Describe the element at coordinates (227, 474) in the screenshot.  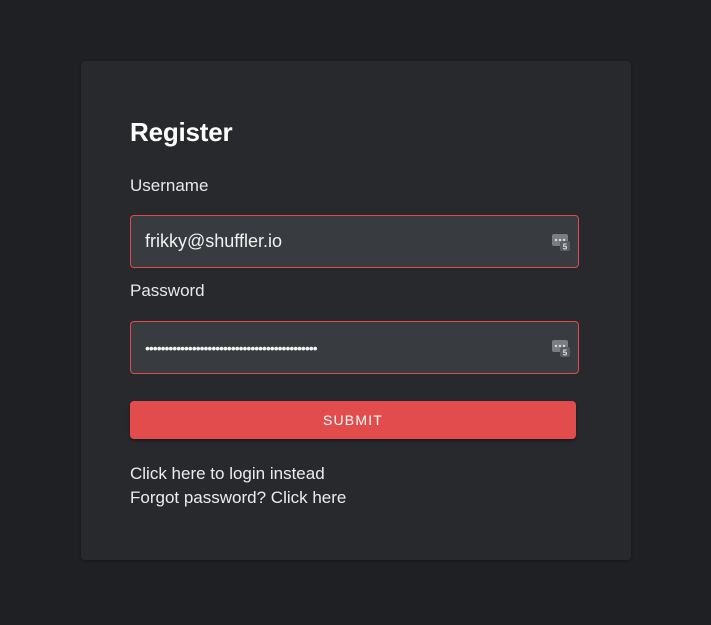
I see `login-link: Click here to login instead` at that location.